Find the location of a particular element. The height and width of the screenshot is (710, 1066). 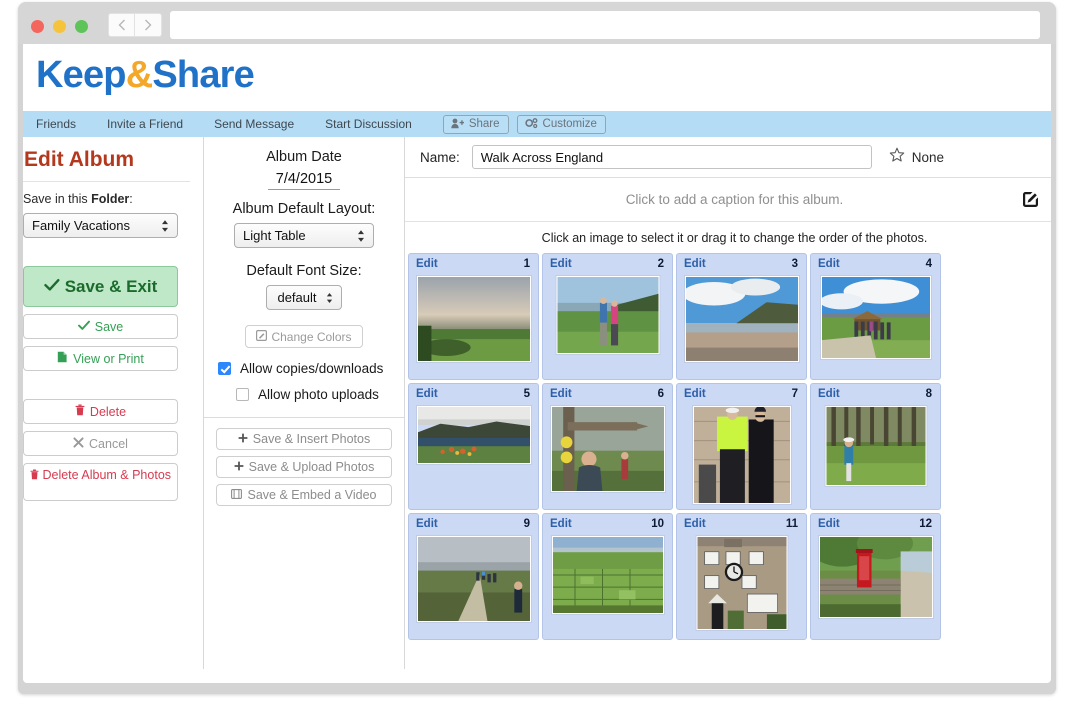

photo-tile: Edit 10 is located at coordinates (607, 576).